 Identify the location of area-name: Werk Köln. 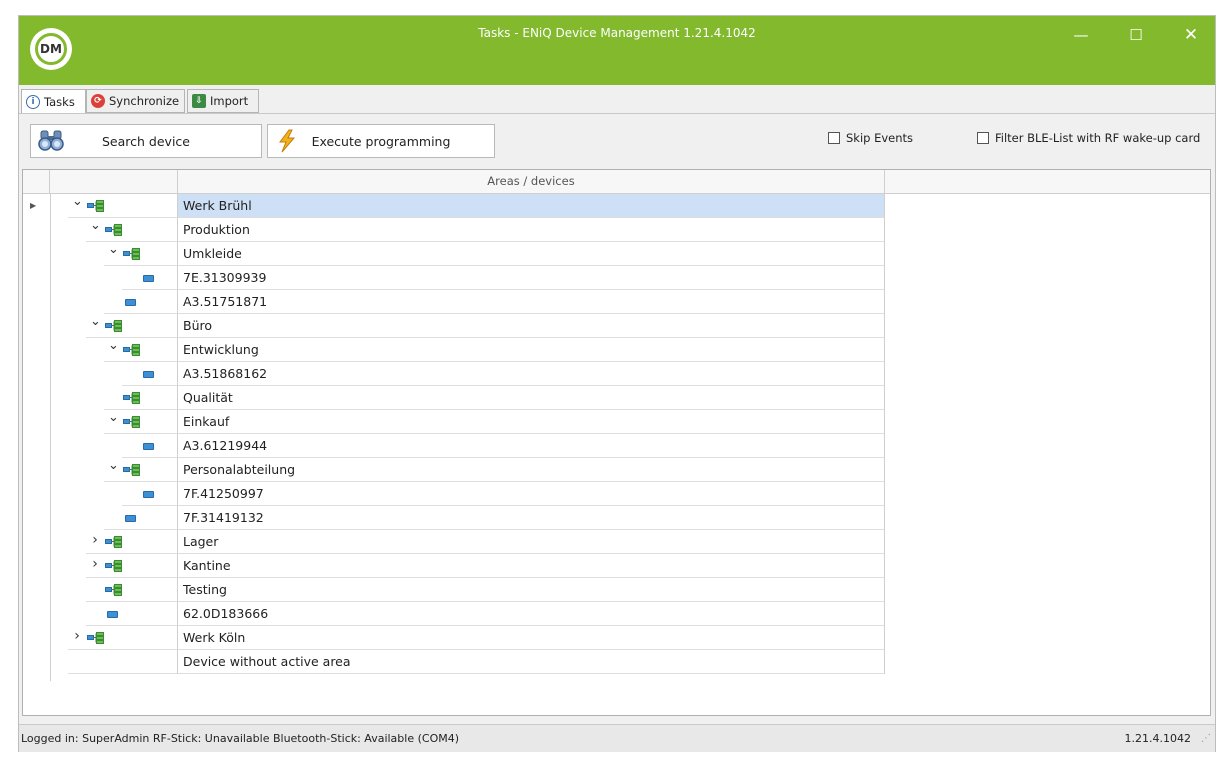
(531, 638).